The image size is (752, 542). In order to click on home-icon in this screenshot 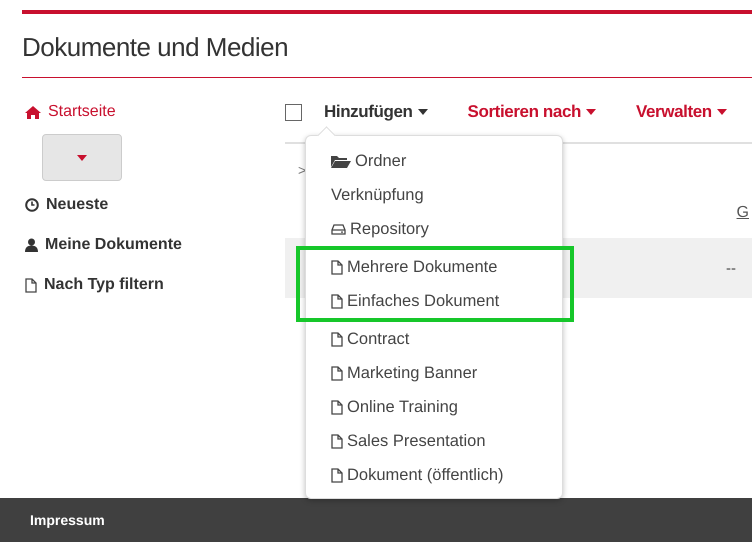, I will do `click(33, 112)`.